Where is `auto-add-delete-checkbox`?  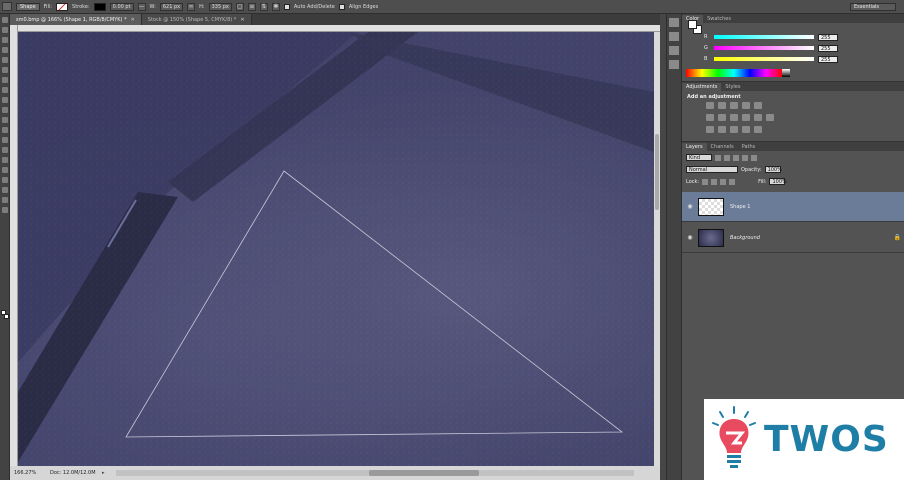
auto-add-delete-checkbox is located at coordinates (286, 6).